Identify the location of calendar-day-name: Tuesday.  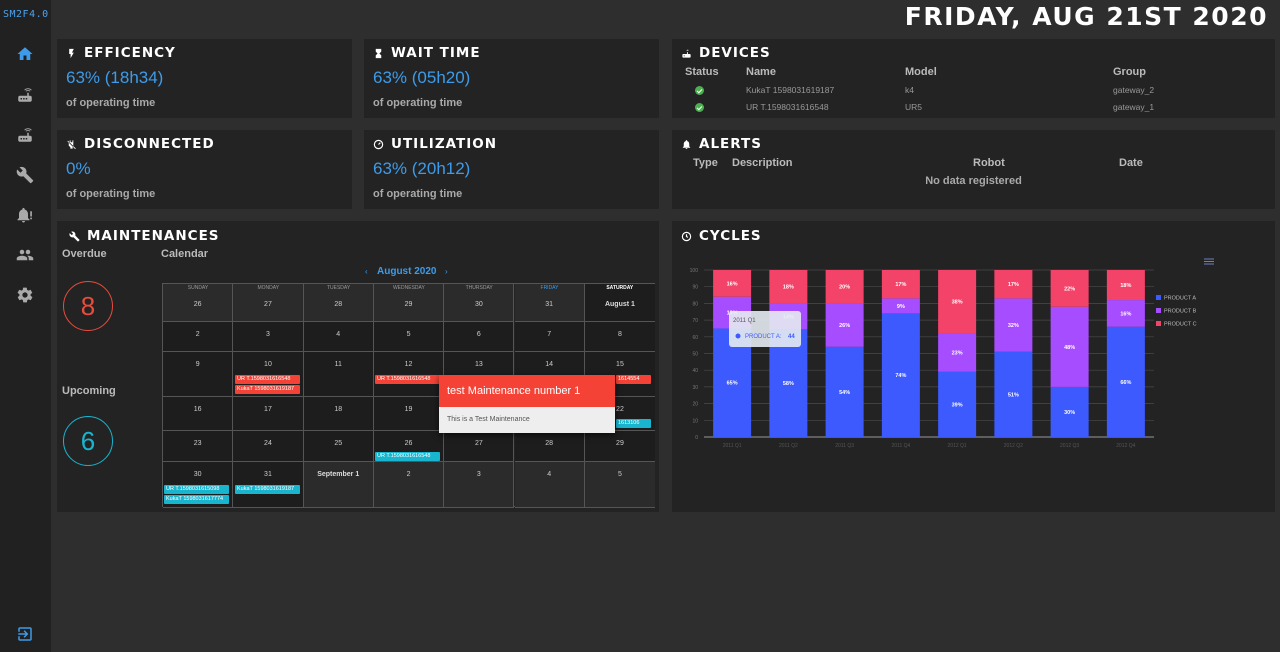
(338, 288).